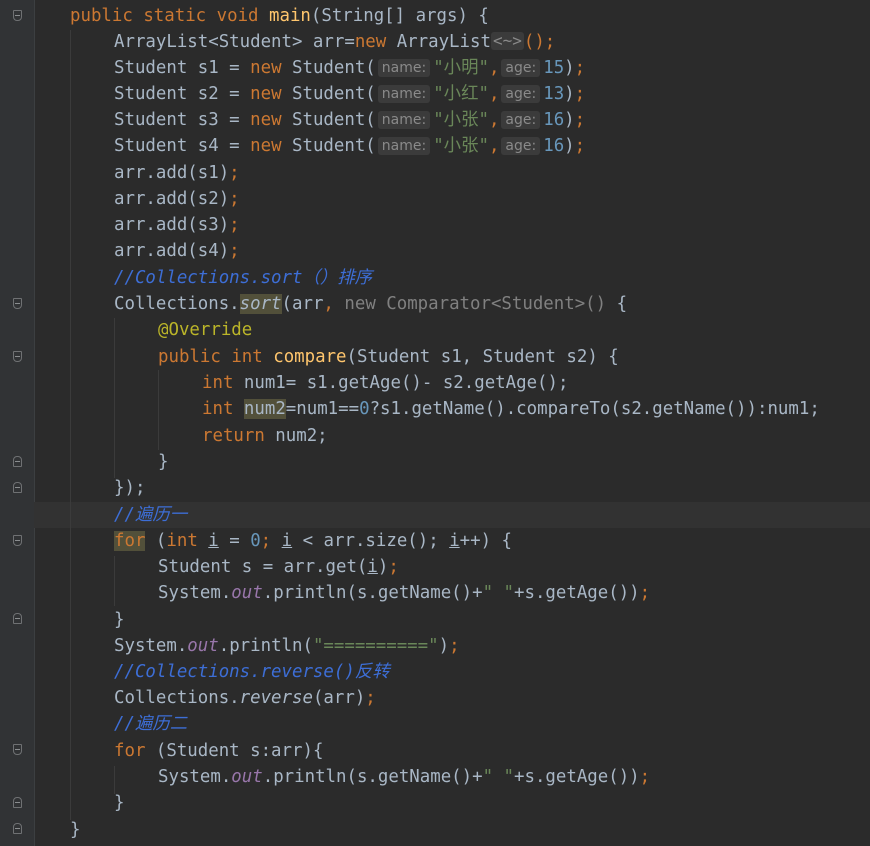 The width and height of the screenshot is (870, 846). What do you see at coordinates (372, 567) in the screenshot?
I see `loop-variable: i` at bounding box center [372, 567].